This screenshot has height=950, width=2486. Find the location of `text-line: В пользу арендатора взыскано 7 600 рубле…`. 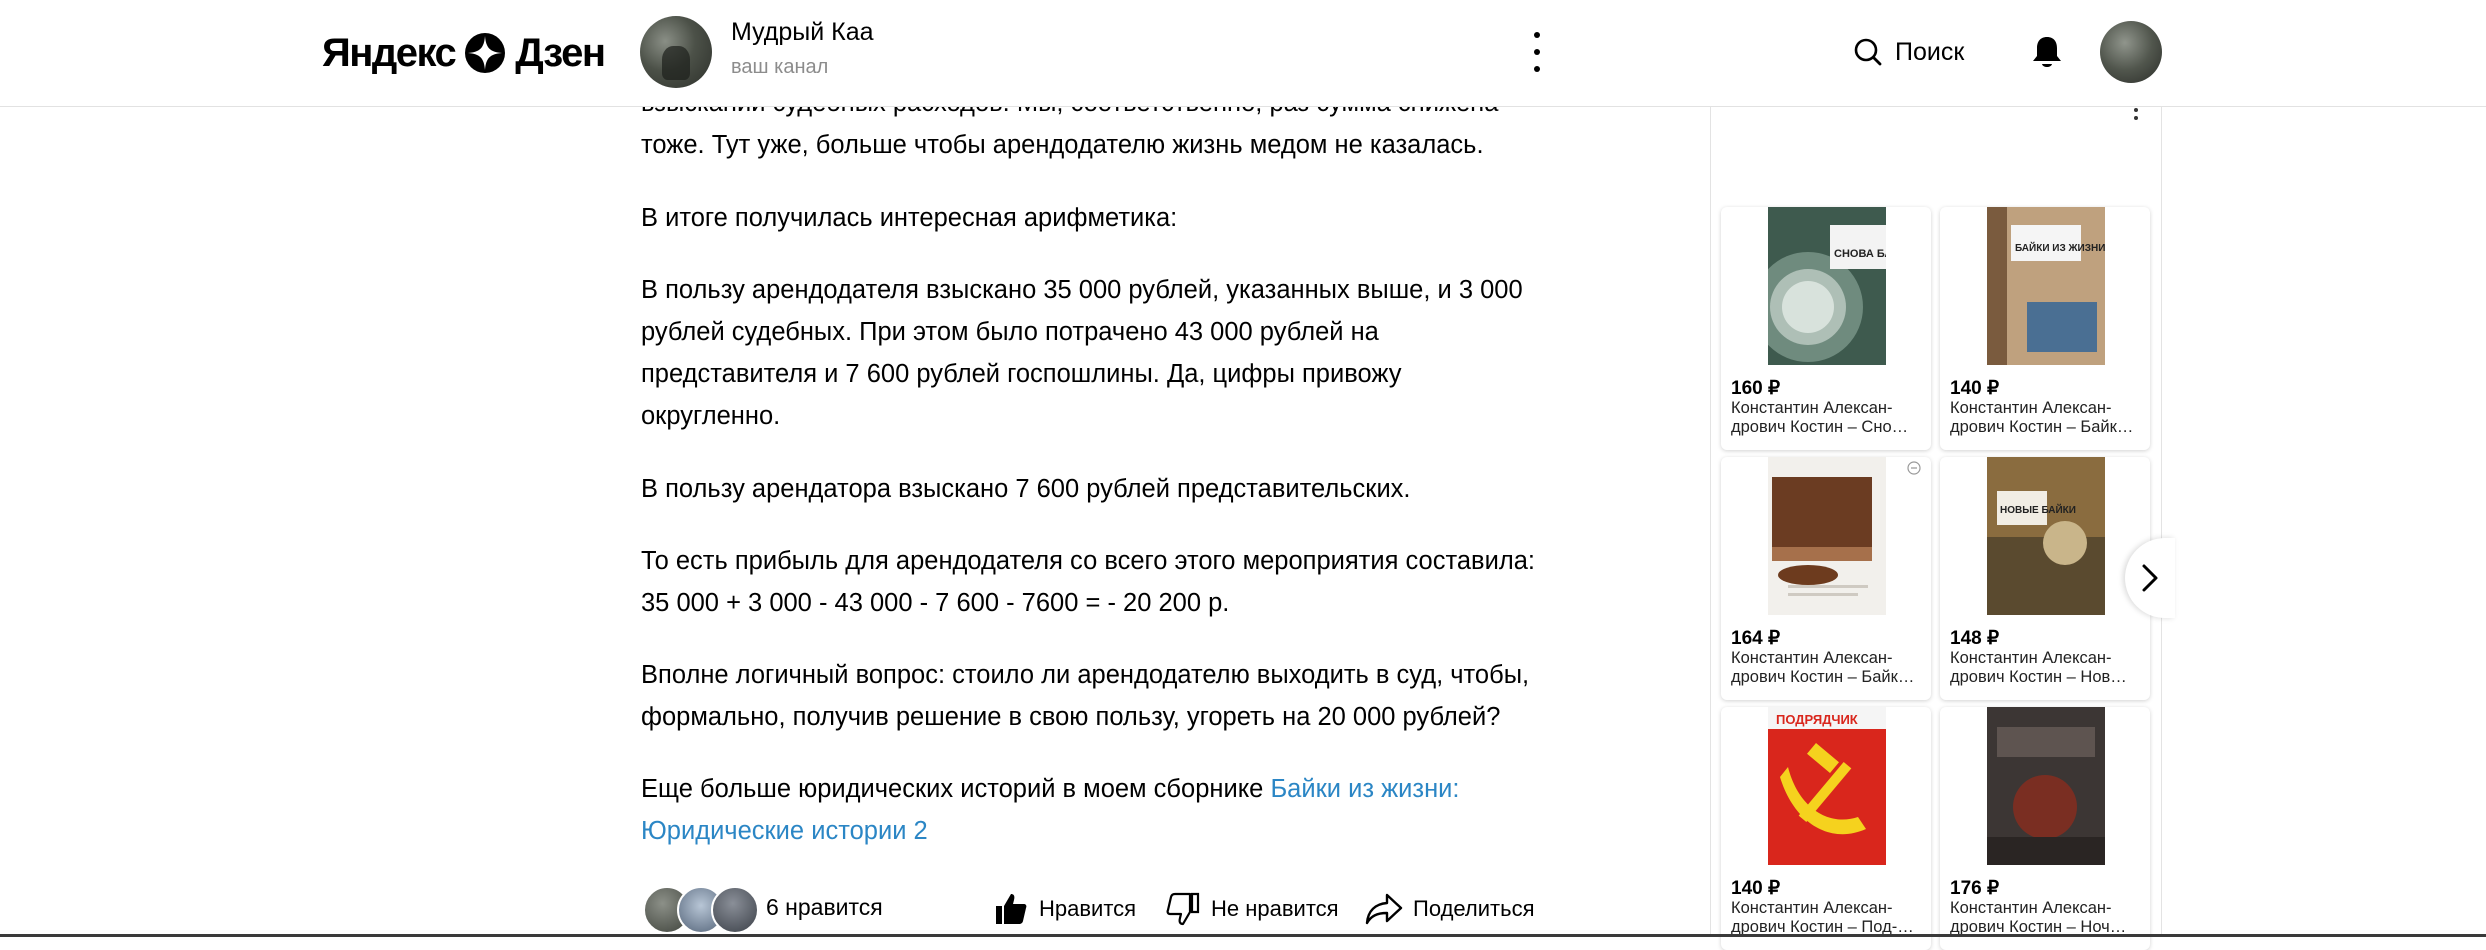

text-line: В пользу арендатора взыскано 7 600 рубле… is located at coordinates (1026, 489).